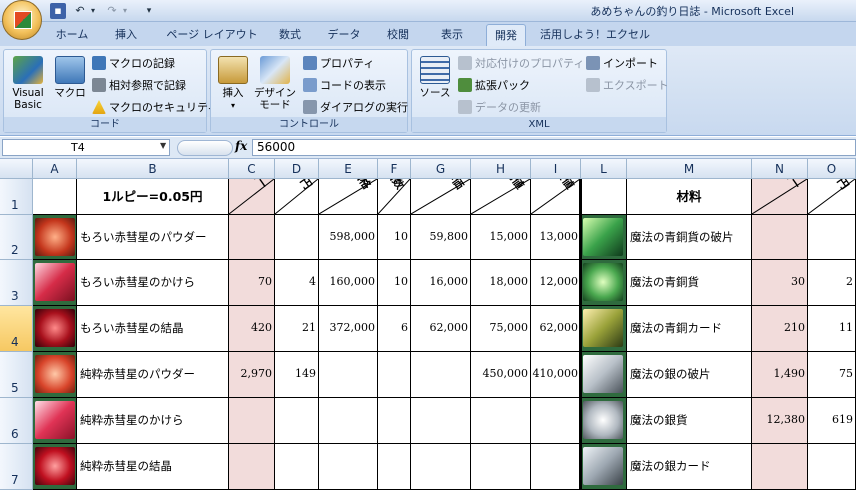  I want to click on macro-security-button: マクロのセキュリティ, so click(155, 108).